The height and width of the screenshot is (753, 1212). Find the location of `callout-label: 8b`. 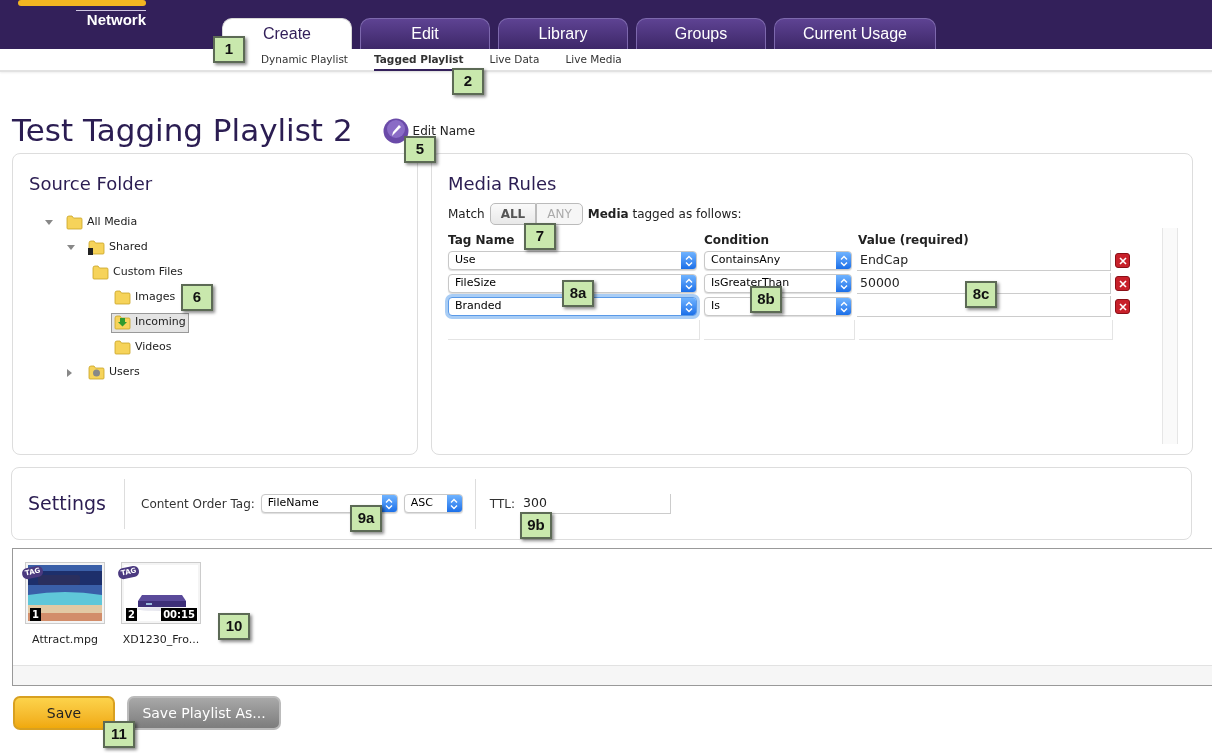

callout-label: 8b is located at coordinates (766, 299).